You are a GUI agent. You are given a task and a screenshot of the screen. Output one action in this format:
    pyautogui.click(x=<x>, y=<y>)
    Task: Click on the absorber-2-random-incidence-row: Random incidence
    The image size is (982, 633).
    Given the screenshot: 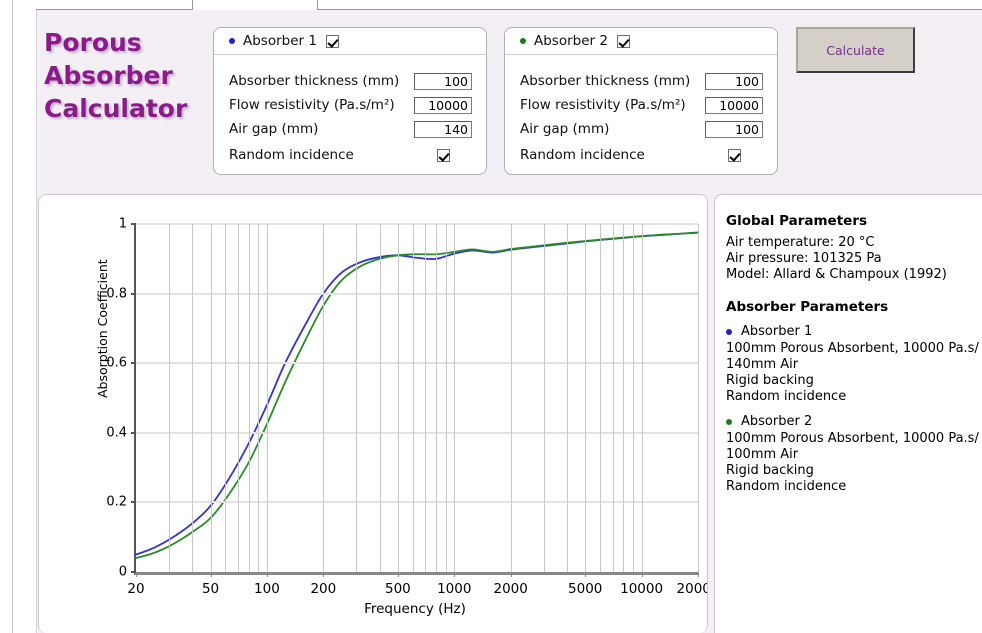 What is the action you would take?
    pyautogui.click(x=641, y=154)
    